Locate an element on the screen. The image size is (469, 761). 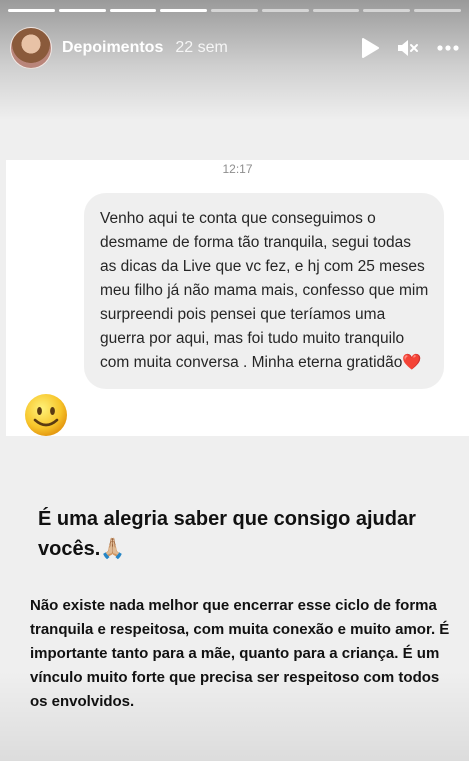
username: Depoimentos is located at coordinates (112, 48).